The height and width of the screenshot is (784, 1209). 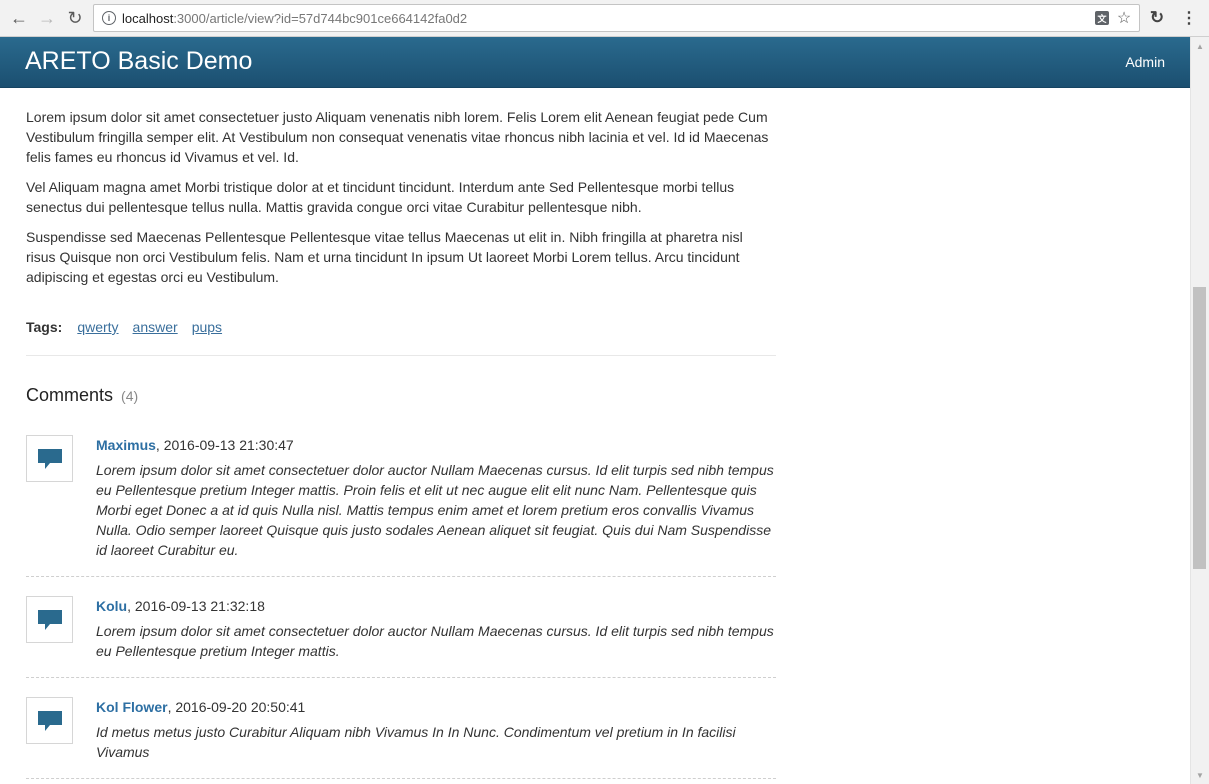 I want to click on comment-author: Kolu, so click(x=111, y=606).